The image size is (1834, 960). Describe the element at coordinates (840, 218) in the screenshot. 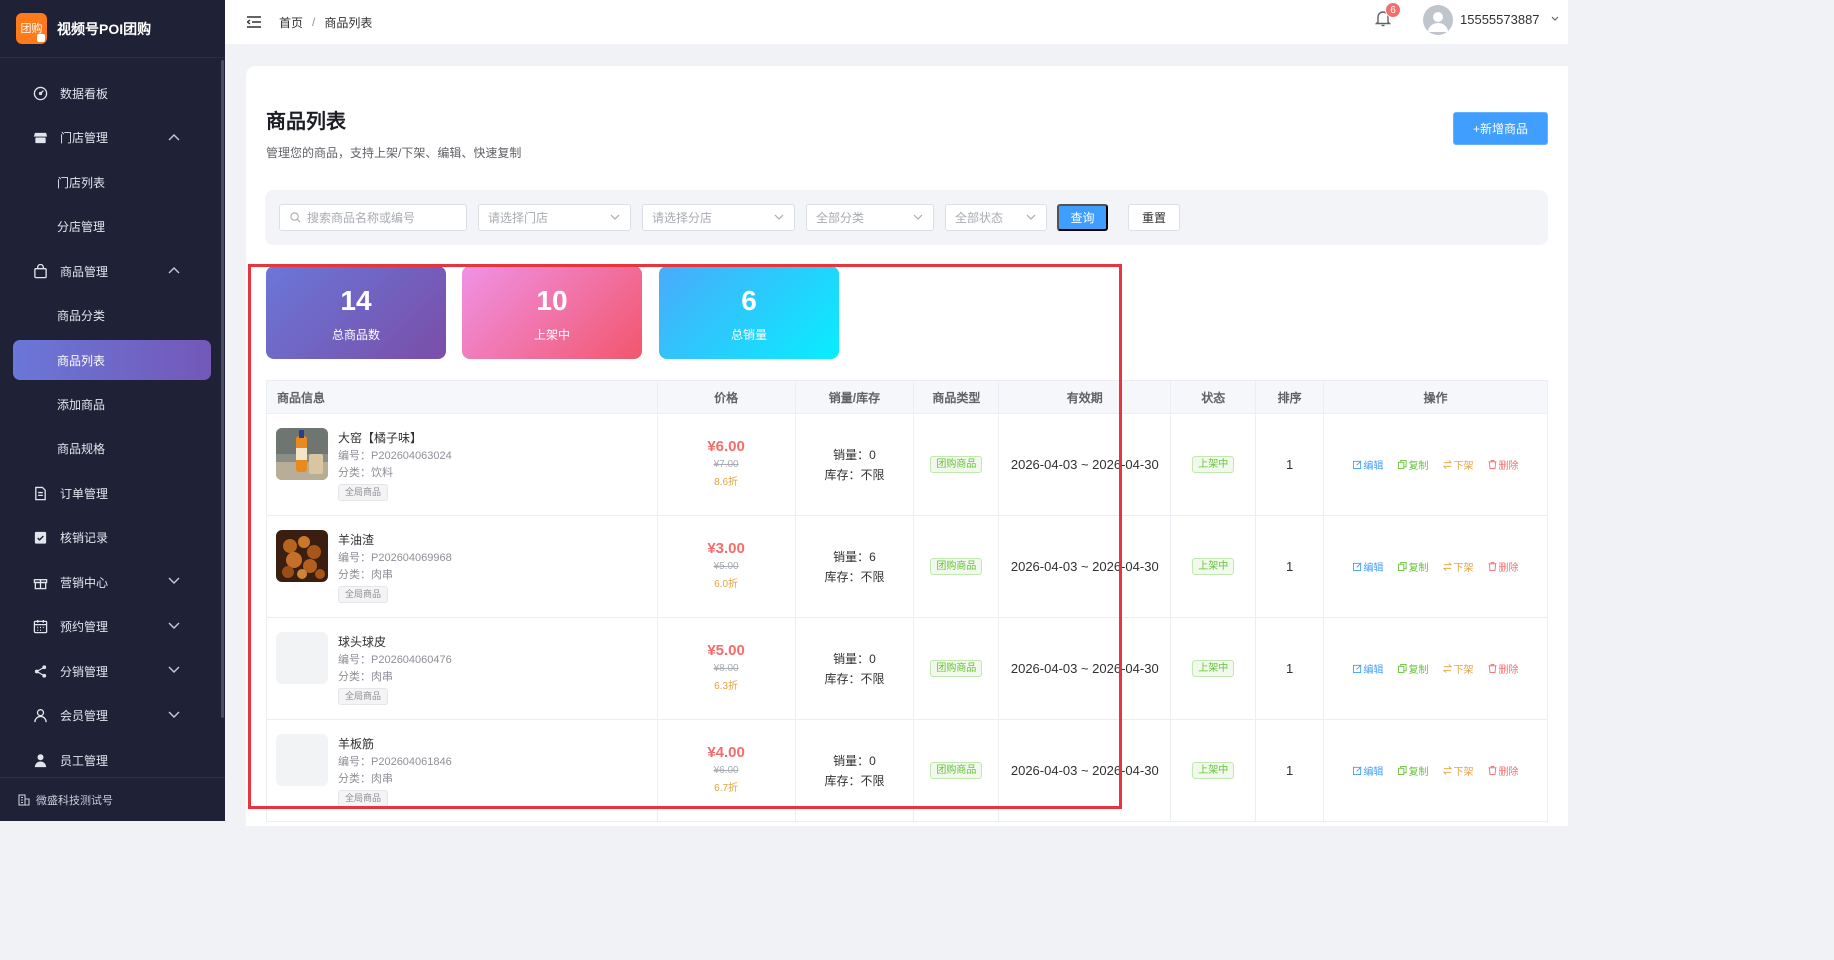

I see `category-select-value: 全部分类` at that location.